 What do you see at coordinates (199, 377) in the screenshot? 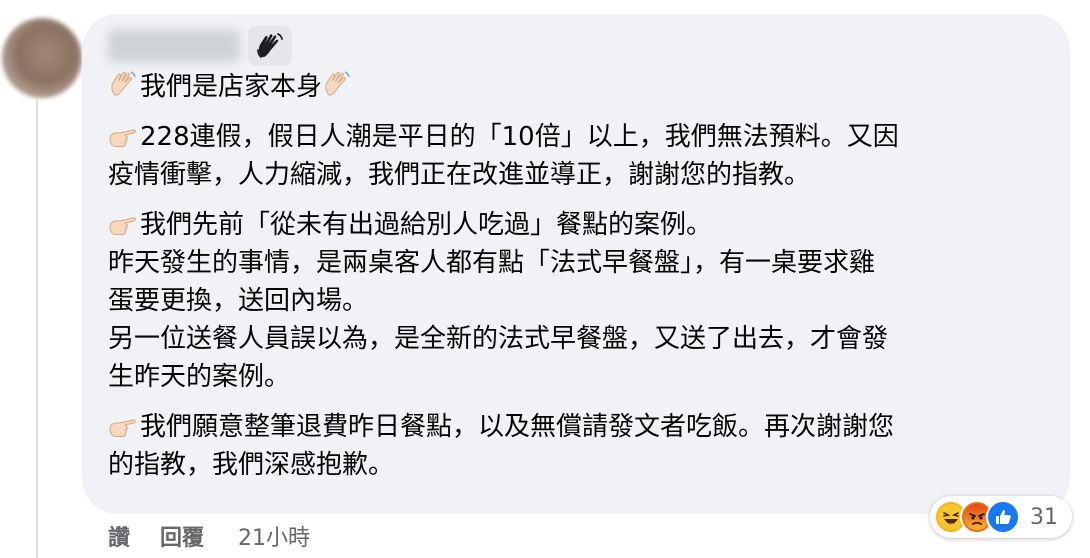
I see `paragraph-line: 生昨天的案例。` at bounding box center [199, 377].